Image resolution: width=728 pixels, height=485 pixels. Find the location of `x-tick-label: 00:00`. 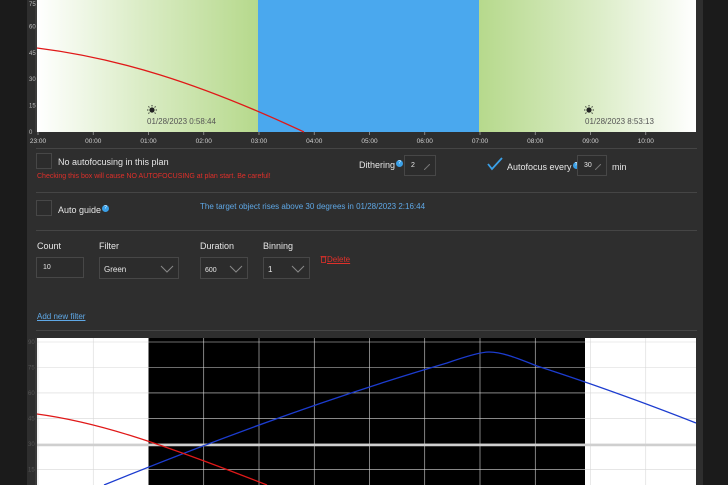

x-tick-label: 00:00 is located at coordinates (93, 141).